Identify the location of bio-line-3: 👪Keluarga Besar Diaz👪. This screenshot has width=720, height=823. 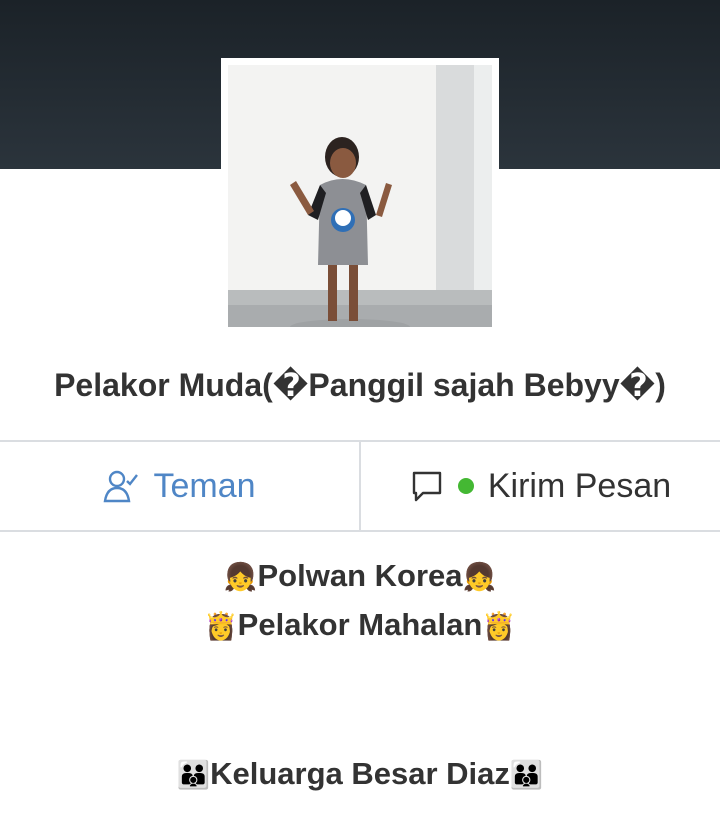
(360, 774).